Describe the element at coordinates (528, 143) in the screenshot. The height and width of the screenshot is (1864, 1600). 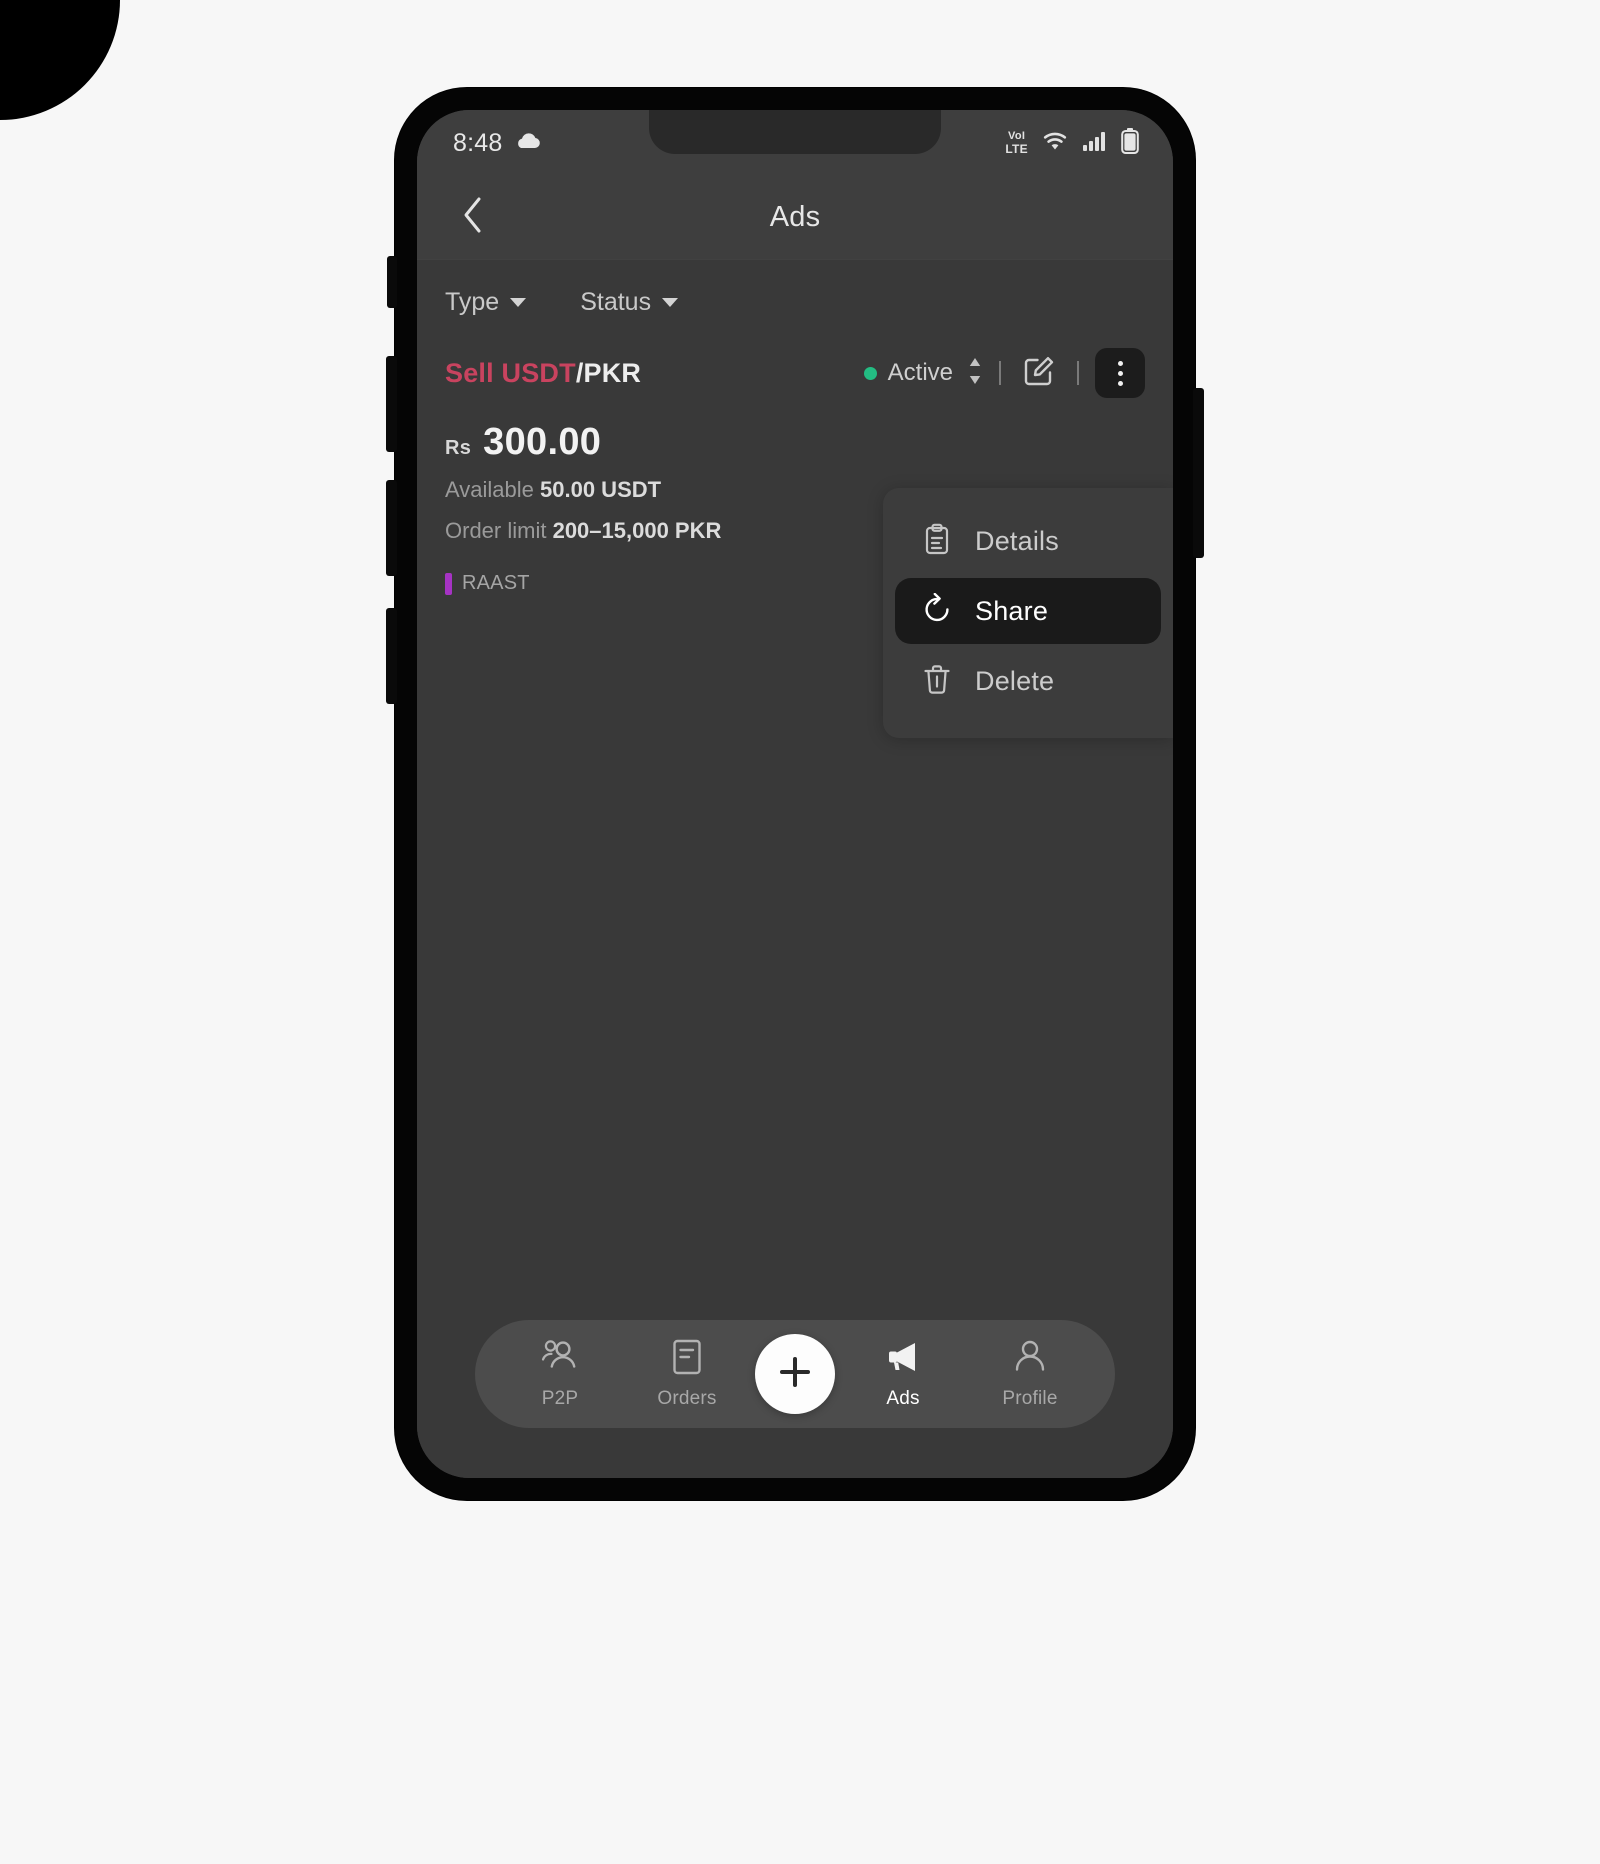
I see `cloud-icon` at that location.